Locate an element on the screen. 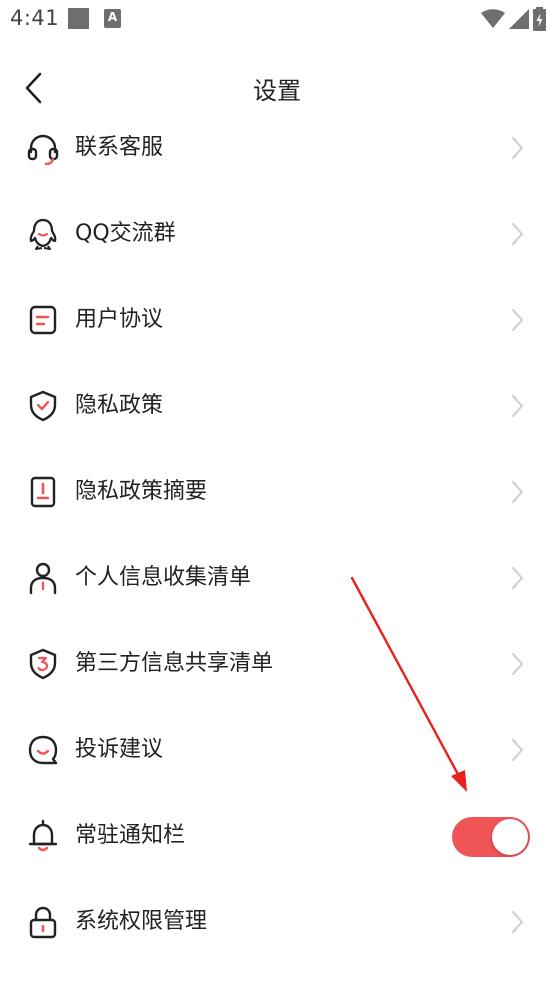  square-notification-icon is located at coordinates (78, 18).